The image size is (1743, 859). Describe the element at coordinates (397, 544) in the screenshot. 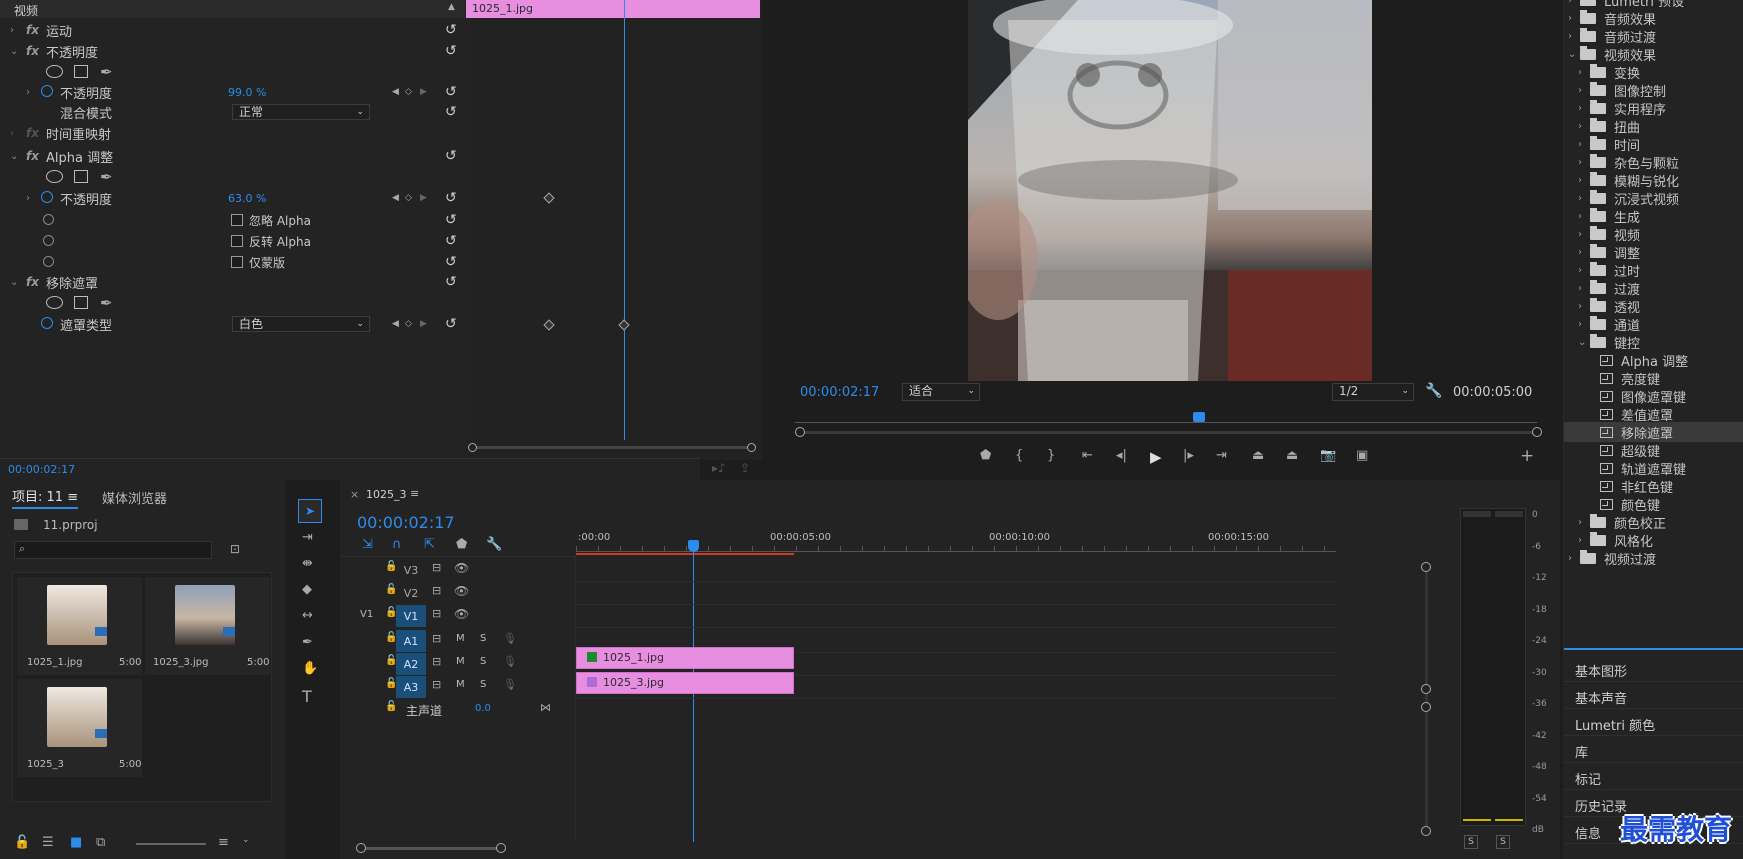

I see `snap-icon: ∩` at that location.